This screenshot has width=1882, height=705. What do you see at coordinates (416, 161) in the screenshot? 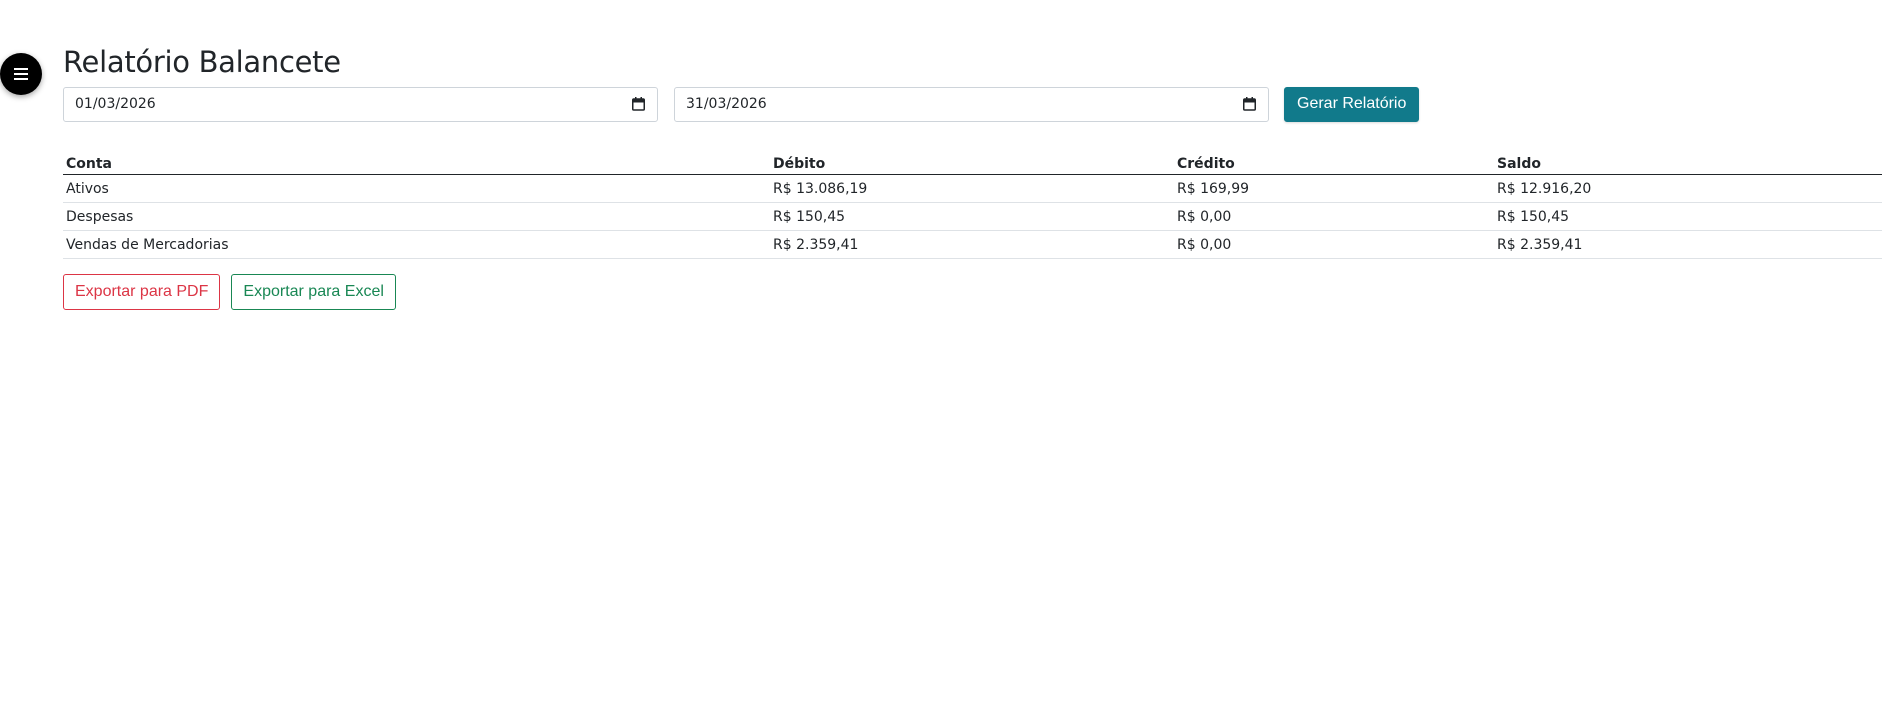
I see `column-header-conta: Conta` at bounding box center [416, 161].